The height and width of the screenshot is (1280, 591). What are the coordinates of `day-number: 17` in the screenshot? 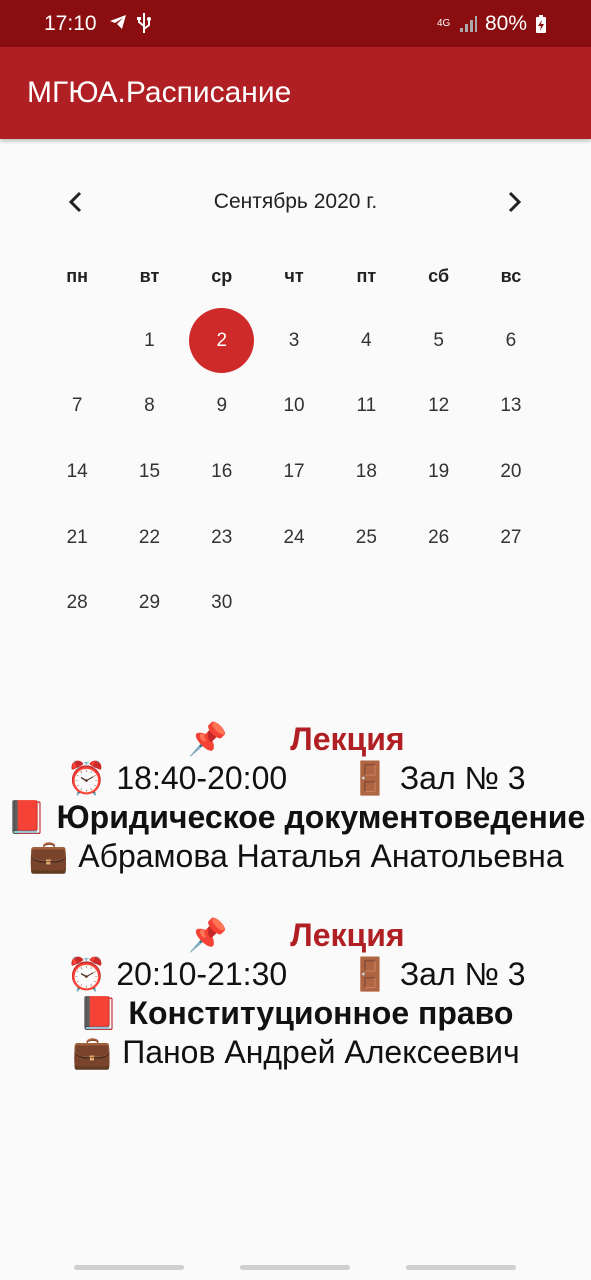 It's located at (294, 471).